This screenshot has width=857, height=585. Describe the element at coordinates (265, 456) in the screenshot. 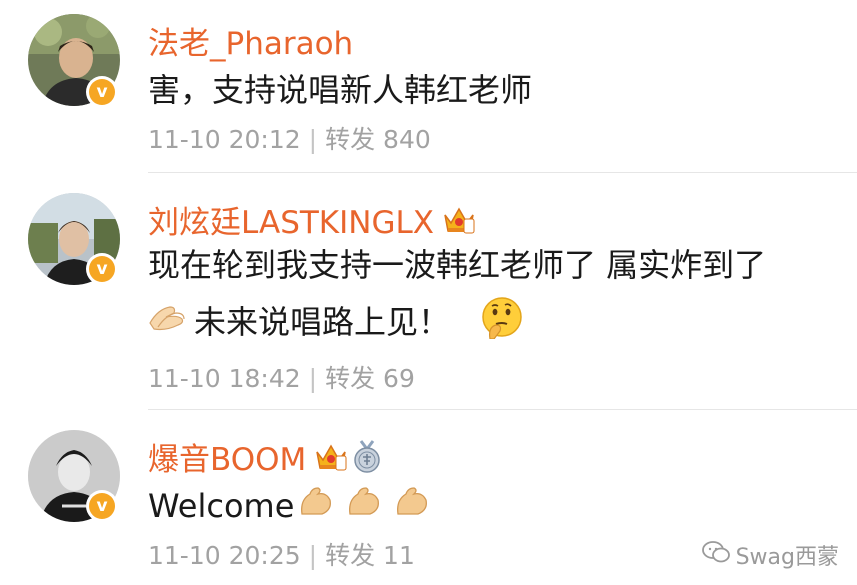

I see `username: 爆音BOOM` at that location.